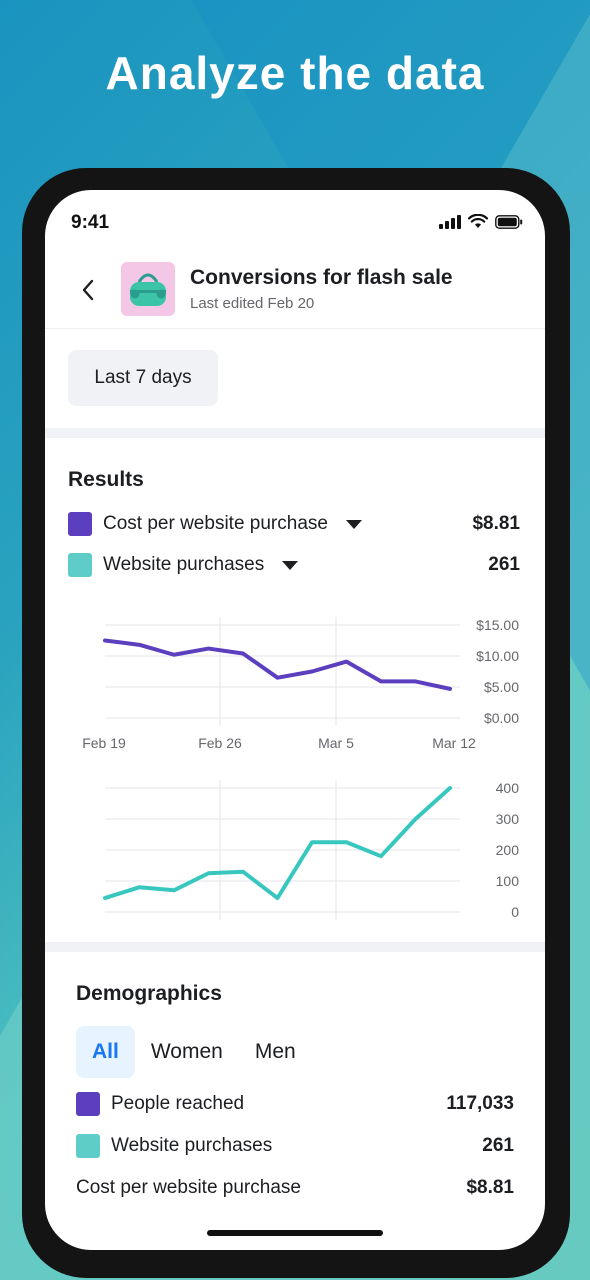  I want to click on cellular-signal-icon, so click(450, 221).